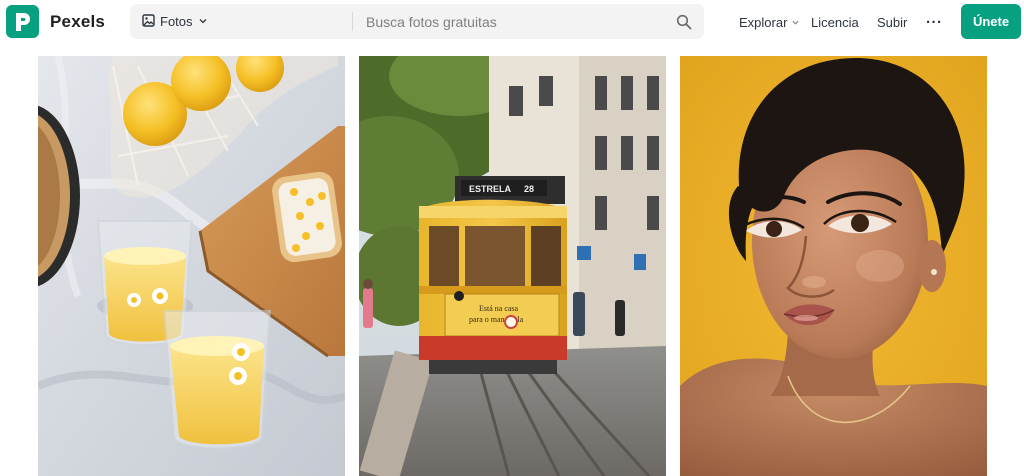  What do you see at coordinates (576, 21) in the screenshot?
I see `search-input` at bounding box center [576, 21].